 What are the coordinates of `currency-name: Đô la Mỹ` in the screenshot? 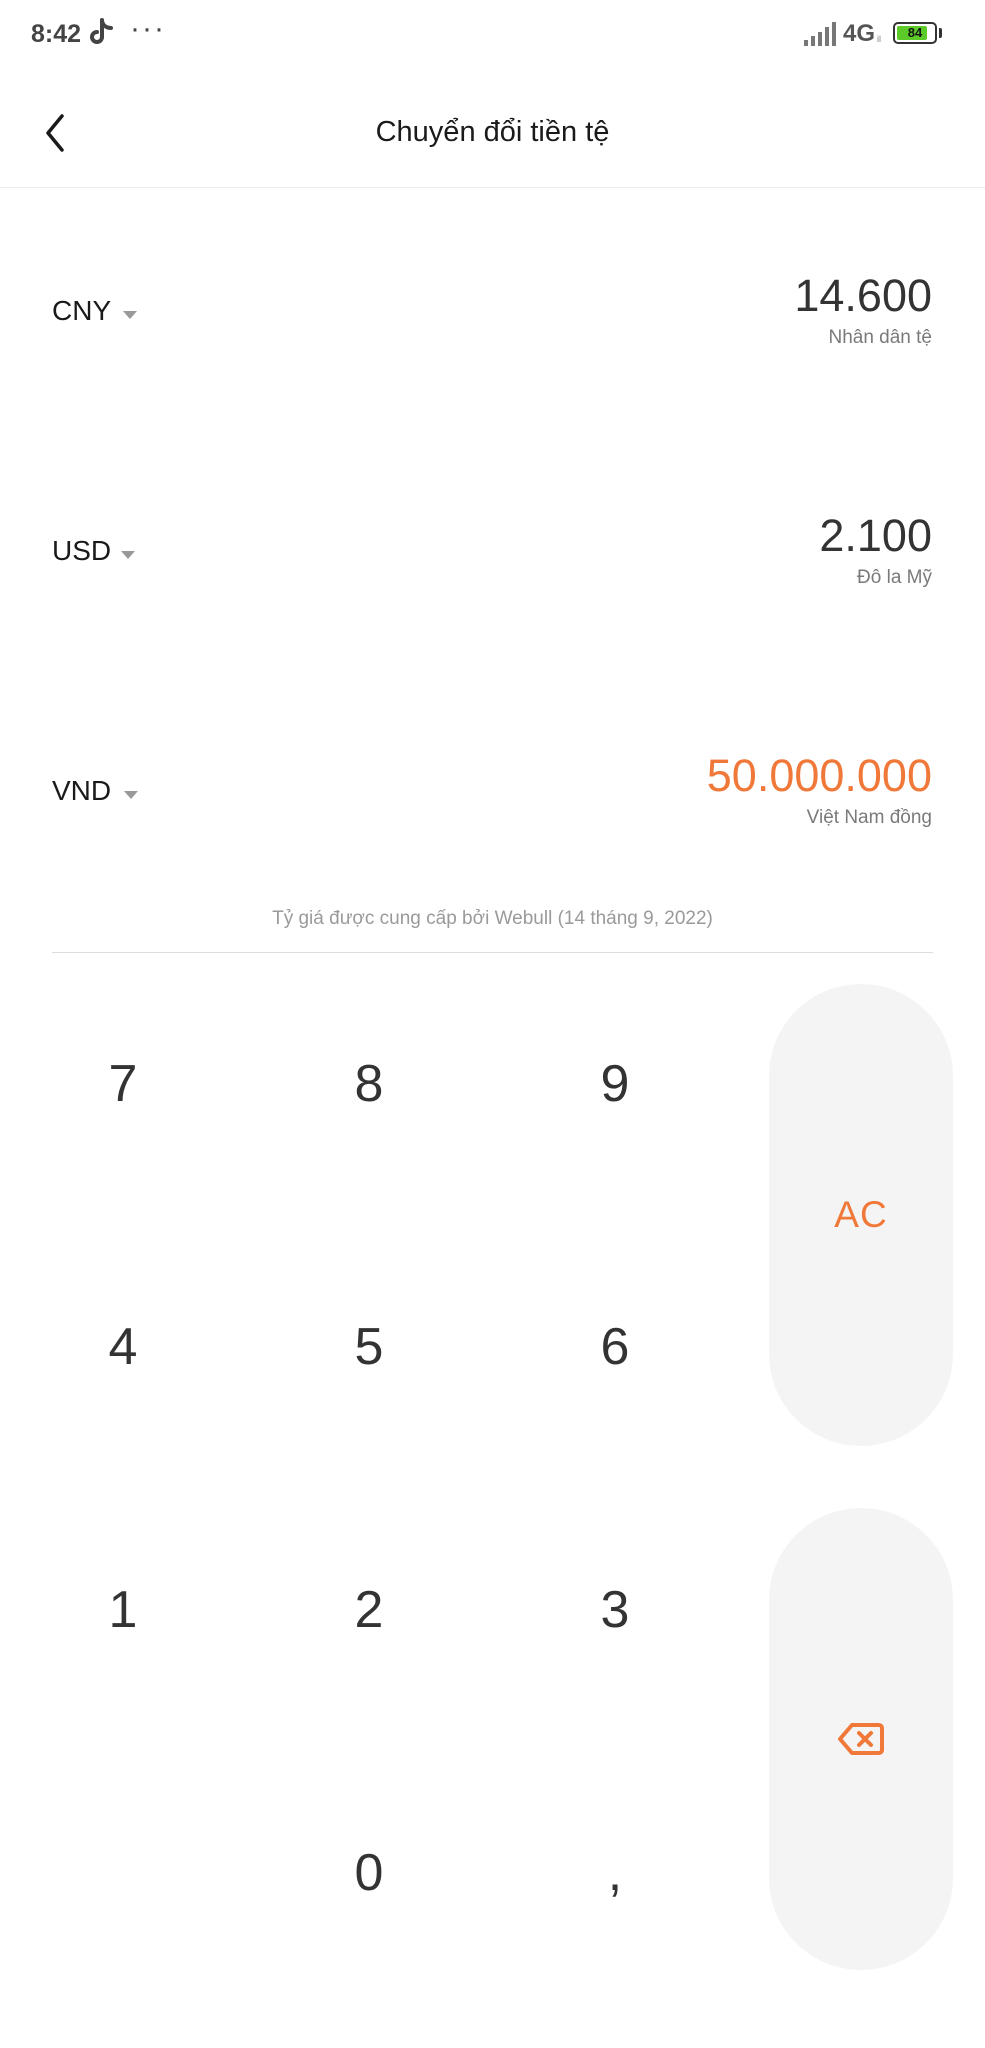 It's located at (894, 577).